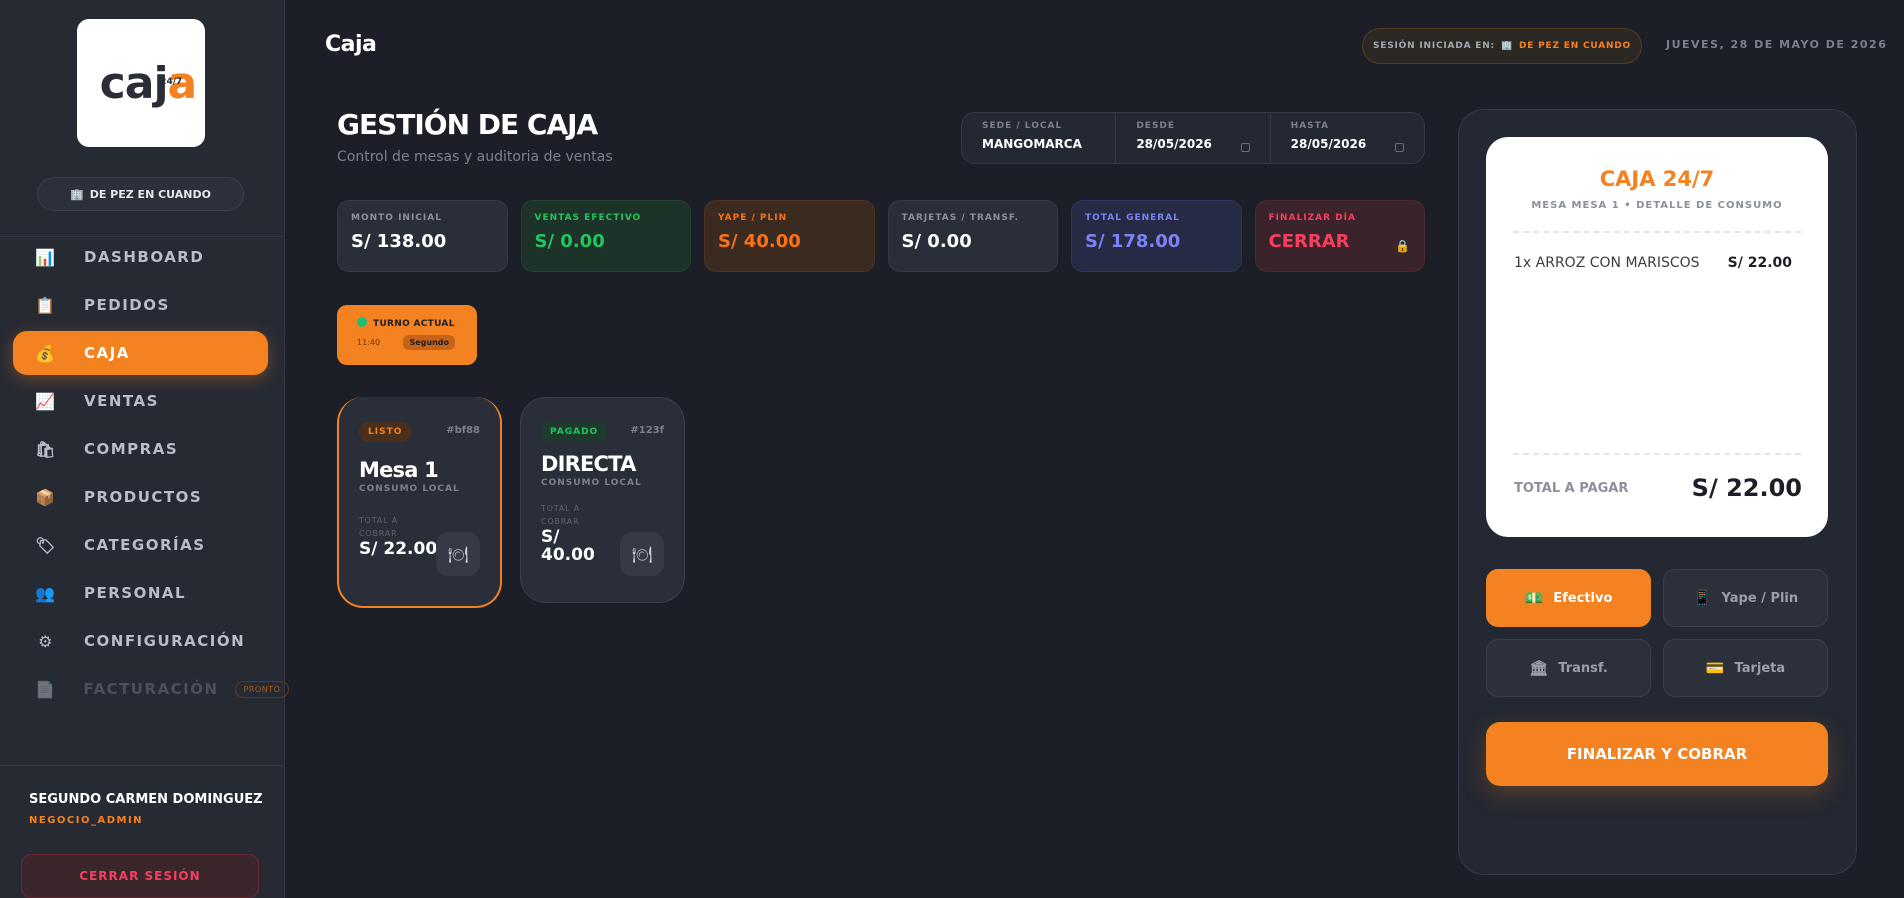 This screenshot has height=898, width=1904. I want to click on sidebar-item-facturacion: 📄 FACTURACIÓN PRONTO, so click(151, 689).